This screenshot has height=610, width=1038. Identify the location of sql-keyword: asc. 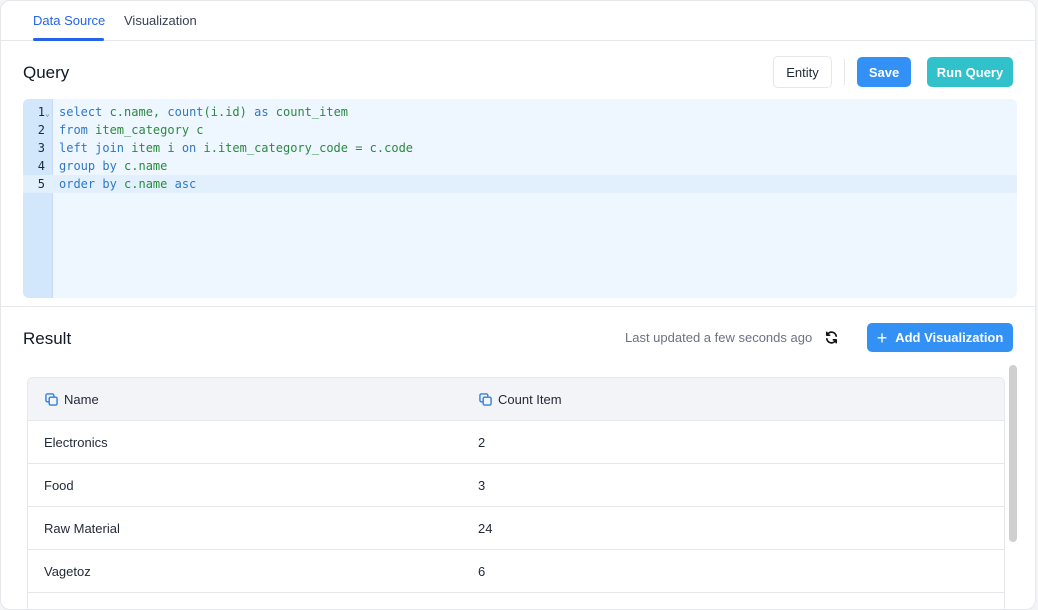
(185, 184).